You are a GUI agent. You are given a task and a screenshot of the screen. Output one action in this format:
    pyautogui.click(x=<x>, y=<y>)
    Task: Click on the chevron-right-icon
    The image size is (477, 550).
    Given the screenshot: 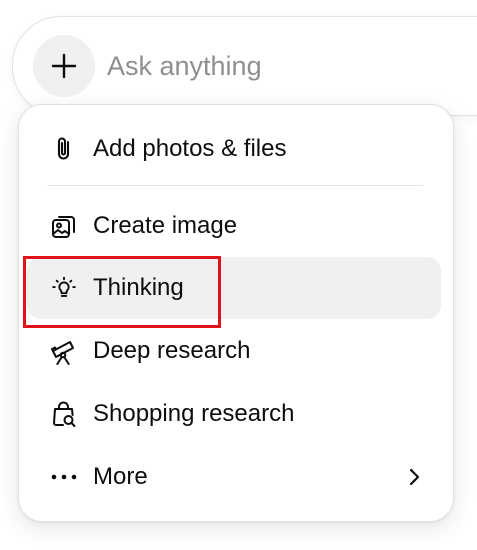 What is the action you would take?
    pyautogui.click(x=414, y=477)
    